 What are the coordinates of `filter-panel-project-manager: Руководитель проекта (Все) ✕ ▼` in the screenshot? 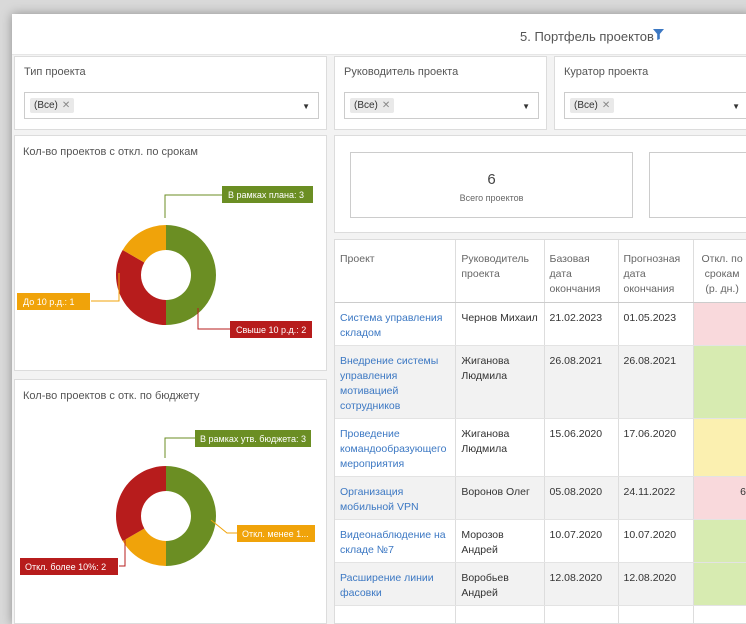 It's located at (440, 93).